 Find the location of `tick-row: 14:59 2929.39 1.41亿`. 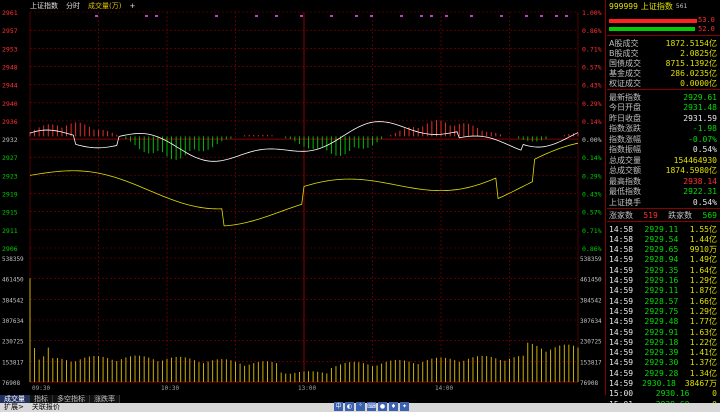

tick-row: 14:59 2929.39 1.41亿 is located at coordinates (663, 353).